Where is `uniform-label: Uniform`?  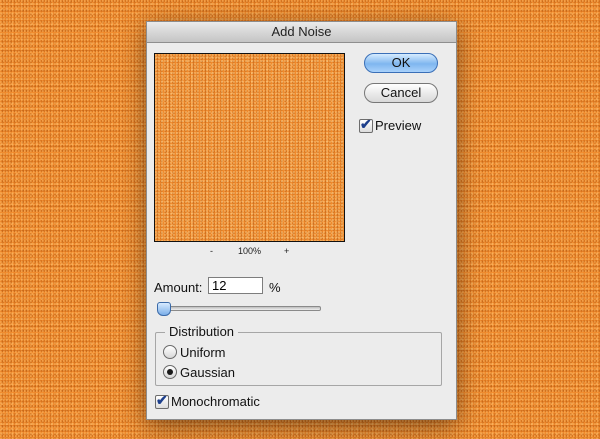
uniform-label: Uniform is located at coordinates (203, 352).